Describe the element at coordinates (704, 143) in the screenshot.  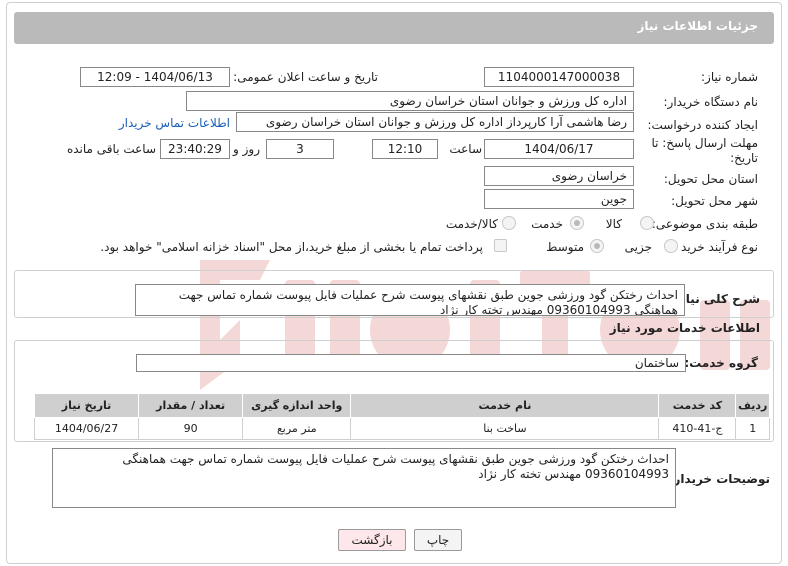
I see `deadline-label: مهلت ارسال پاسخ: تا` at that location.